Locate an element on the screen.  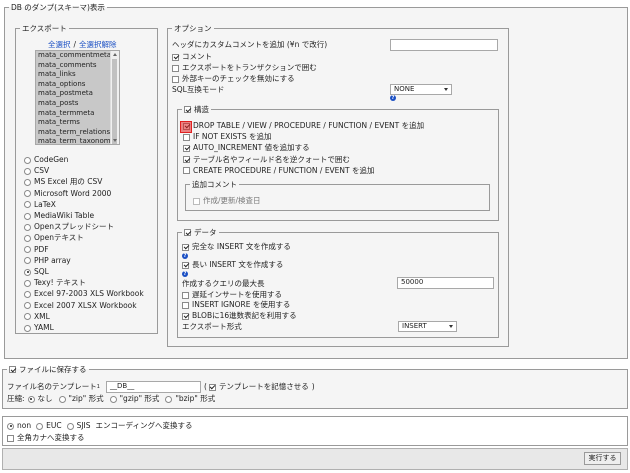
compression-option: "bzip" 形式 is located at coordinates (190, 399).